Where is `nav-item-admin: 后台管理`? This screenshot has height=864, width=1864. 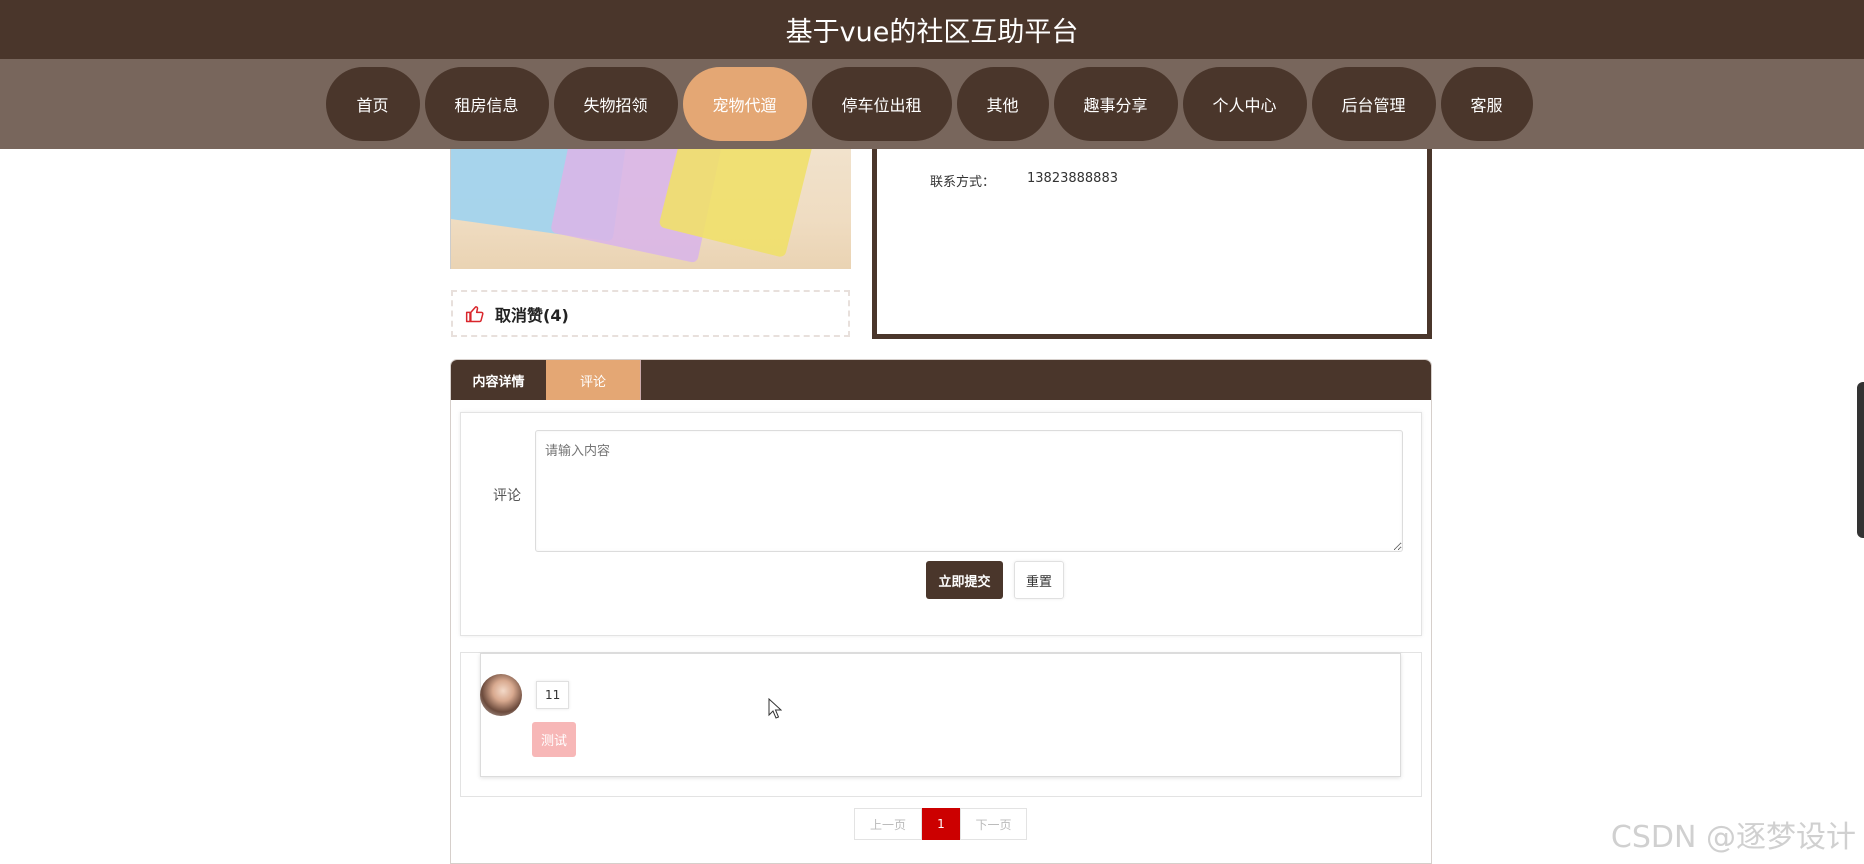 nav-item-admin: 后台管理 is located at coordinates (1373, 104).